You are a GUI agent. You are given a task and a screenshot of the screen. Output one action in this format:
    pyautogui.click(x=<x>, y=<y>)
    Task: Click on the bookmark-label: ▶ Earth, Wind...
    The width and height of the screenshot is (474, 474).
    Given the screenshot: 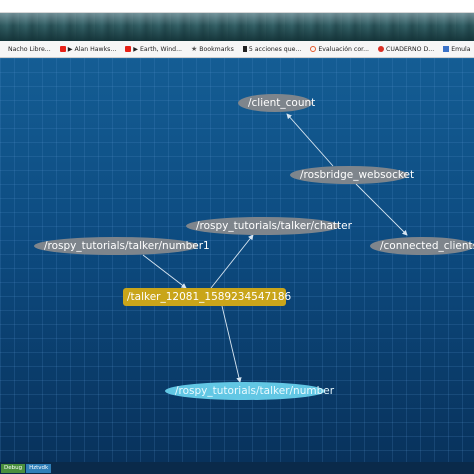 What is the action you would take?
    pyautogui.click(x=157, y=49)
    